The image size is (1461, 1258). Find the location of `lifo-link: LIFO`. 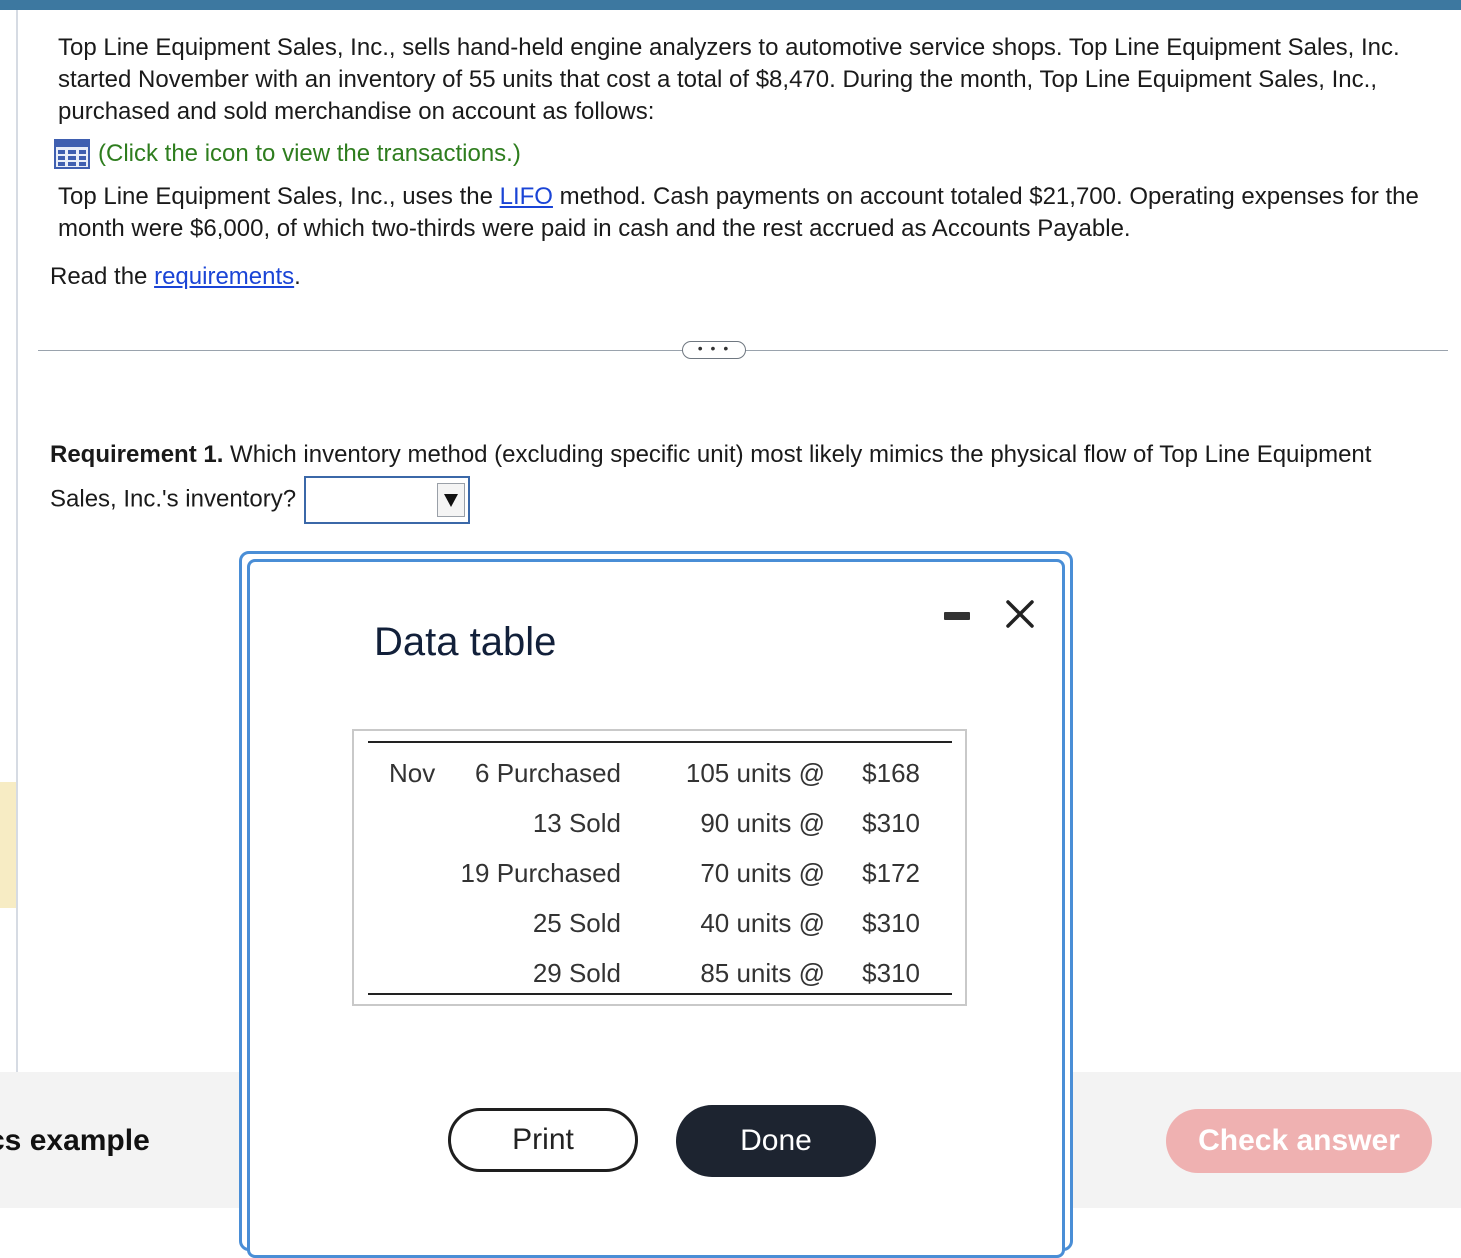

lifo-link: LIFO is located at coordinates (526, 196).